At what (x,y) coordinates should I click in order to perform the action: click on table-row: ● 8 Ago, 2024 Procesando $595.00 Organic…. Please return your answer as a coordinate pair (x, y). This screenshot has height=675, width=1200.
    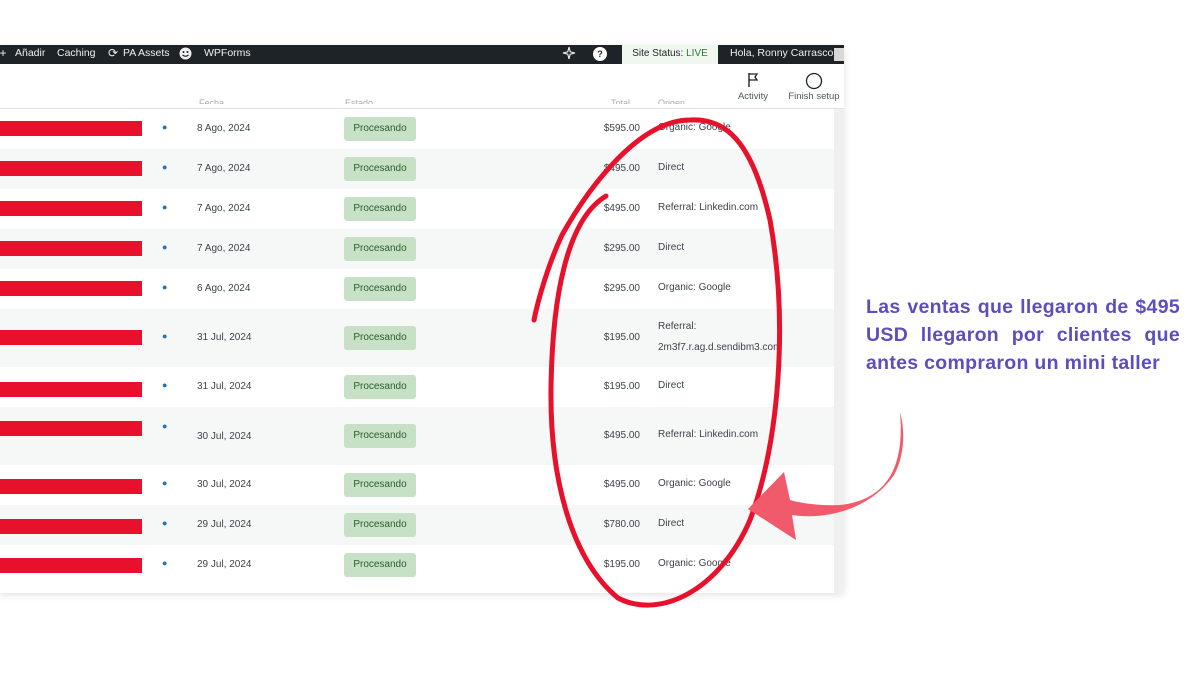
    Looking at the image, I should click on (417, 129).